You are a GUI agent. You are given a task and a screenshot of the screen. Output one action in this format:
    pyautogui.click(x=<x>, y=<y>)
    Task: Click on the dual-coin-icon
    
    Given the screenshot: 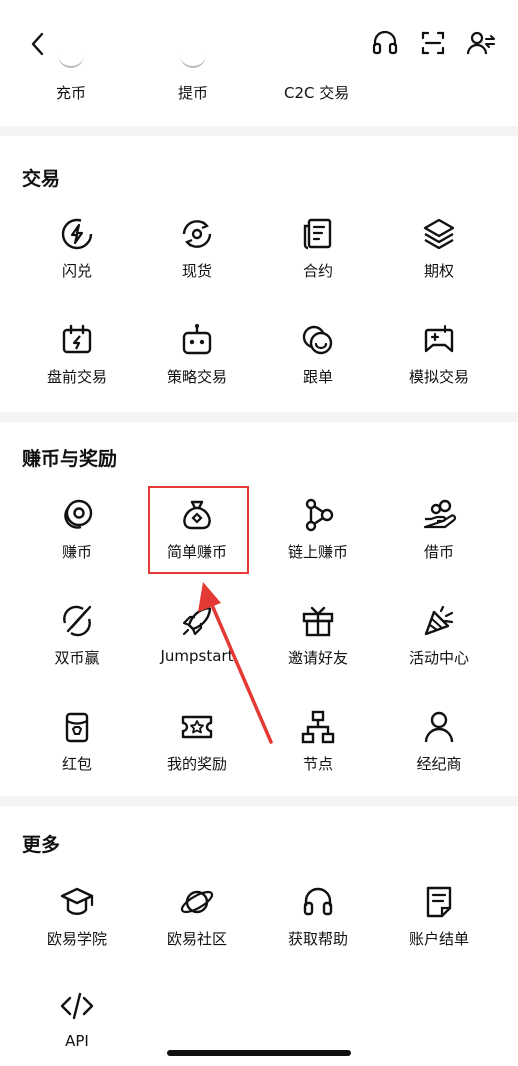 What is the action you would take?
    pyautogui.click(x=77, y=621)
    